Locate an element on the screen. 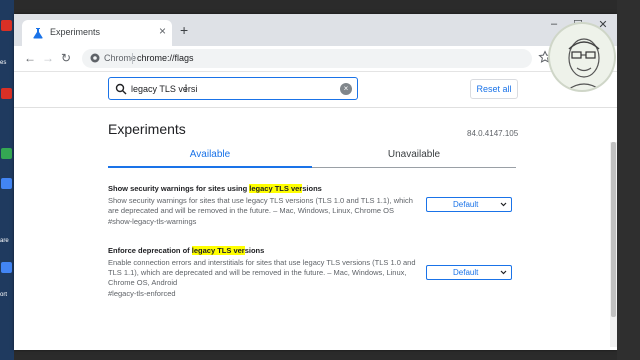  tab-unavailable: Unavailable is located at coordinates (414, 157).